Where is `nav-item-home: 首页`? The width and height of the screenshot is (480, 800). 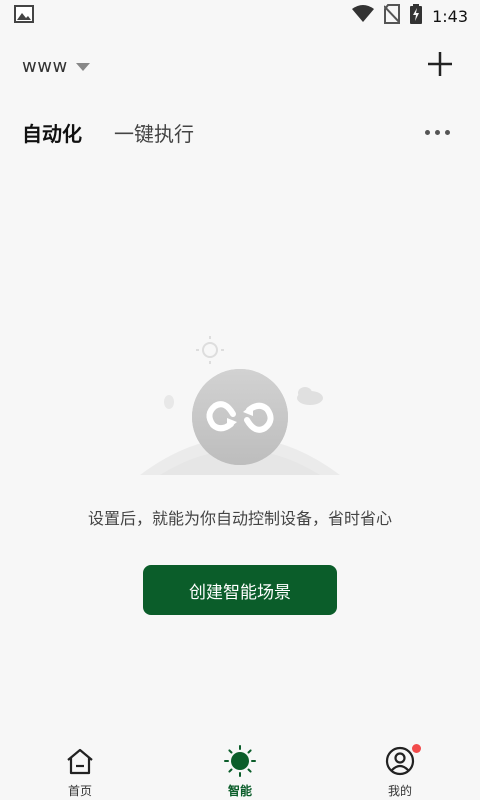 nav-item-home: 首页 is located at coordinates (80, 769).